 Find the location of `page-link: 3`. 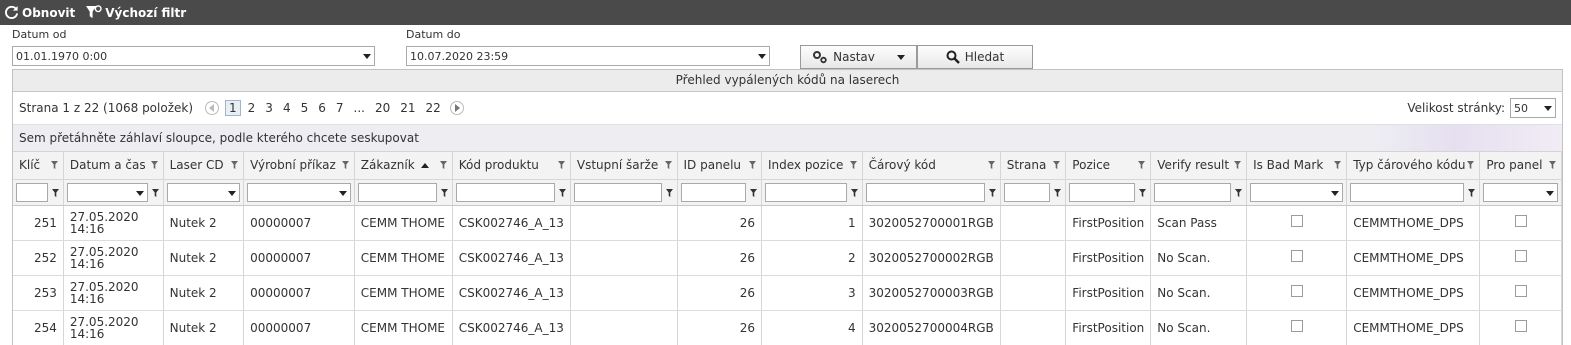

page-link: 3 is located at coordinates (269, 108).